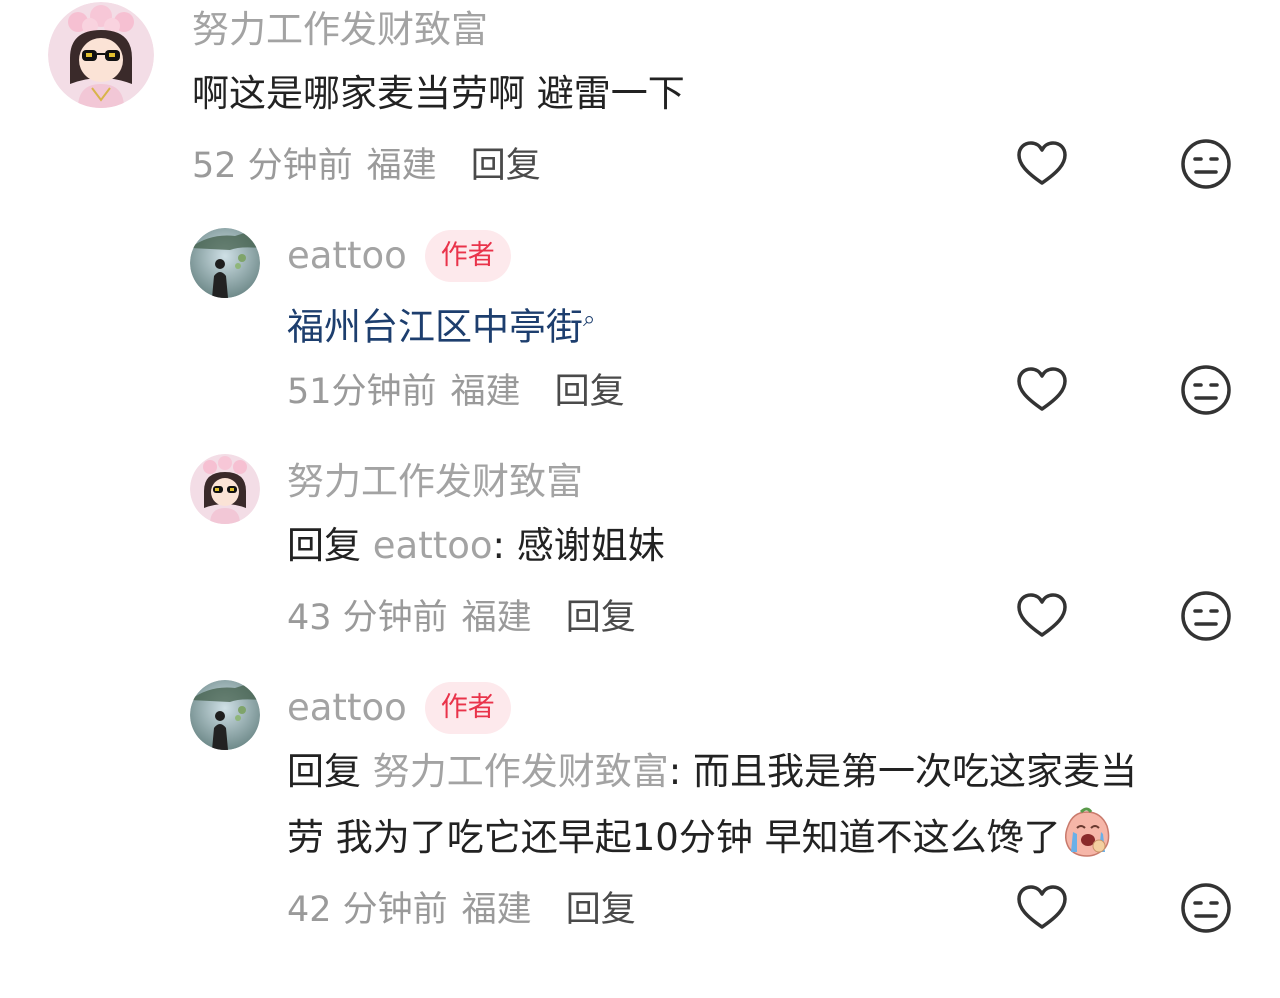 The height and width of the screenshot is (998, 1280). What do you see at coordinates (367, 909) in the screenshot?
I see `timestamp: 42 分钟前` at bounding box center [367, 909].